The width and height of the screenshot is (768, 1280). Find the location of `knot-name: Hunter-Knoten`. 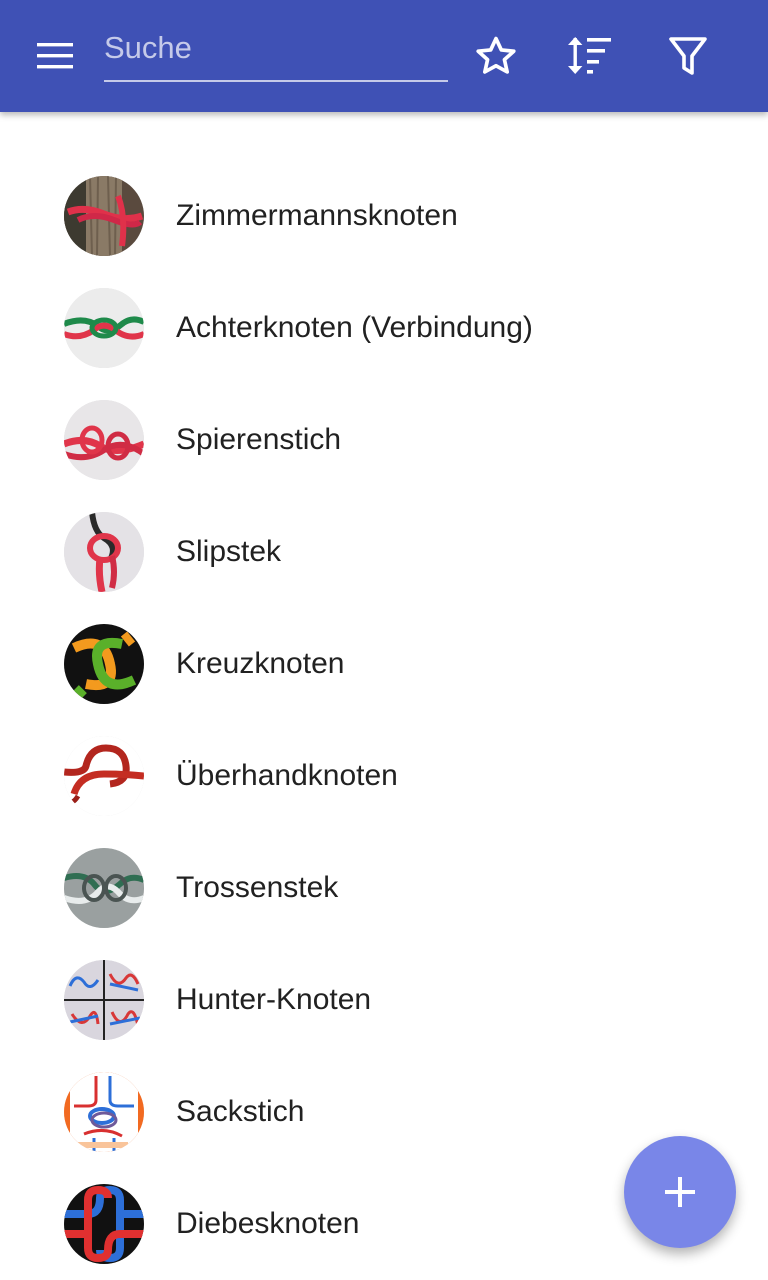

knot-name: Hunter-Knoten is located at coordinates (274, 999).